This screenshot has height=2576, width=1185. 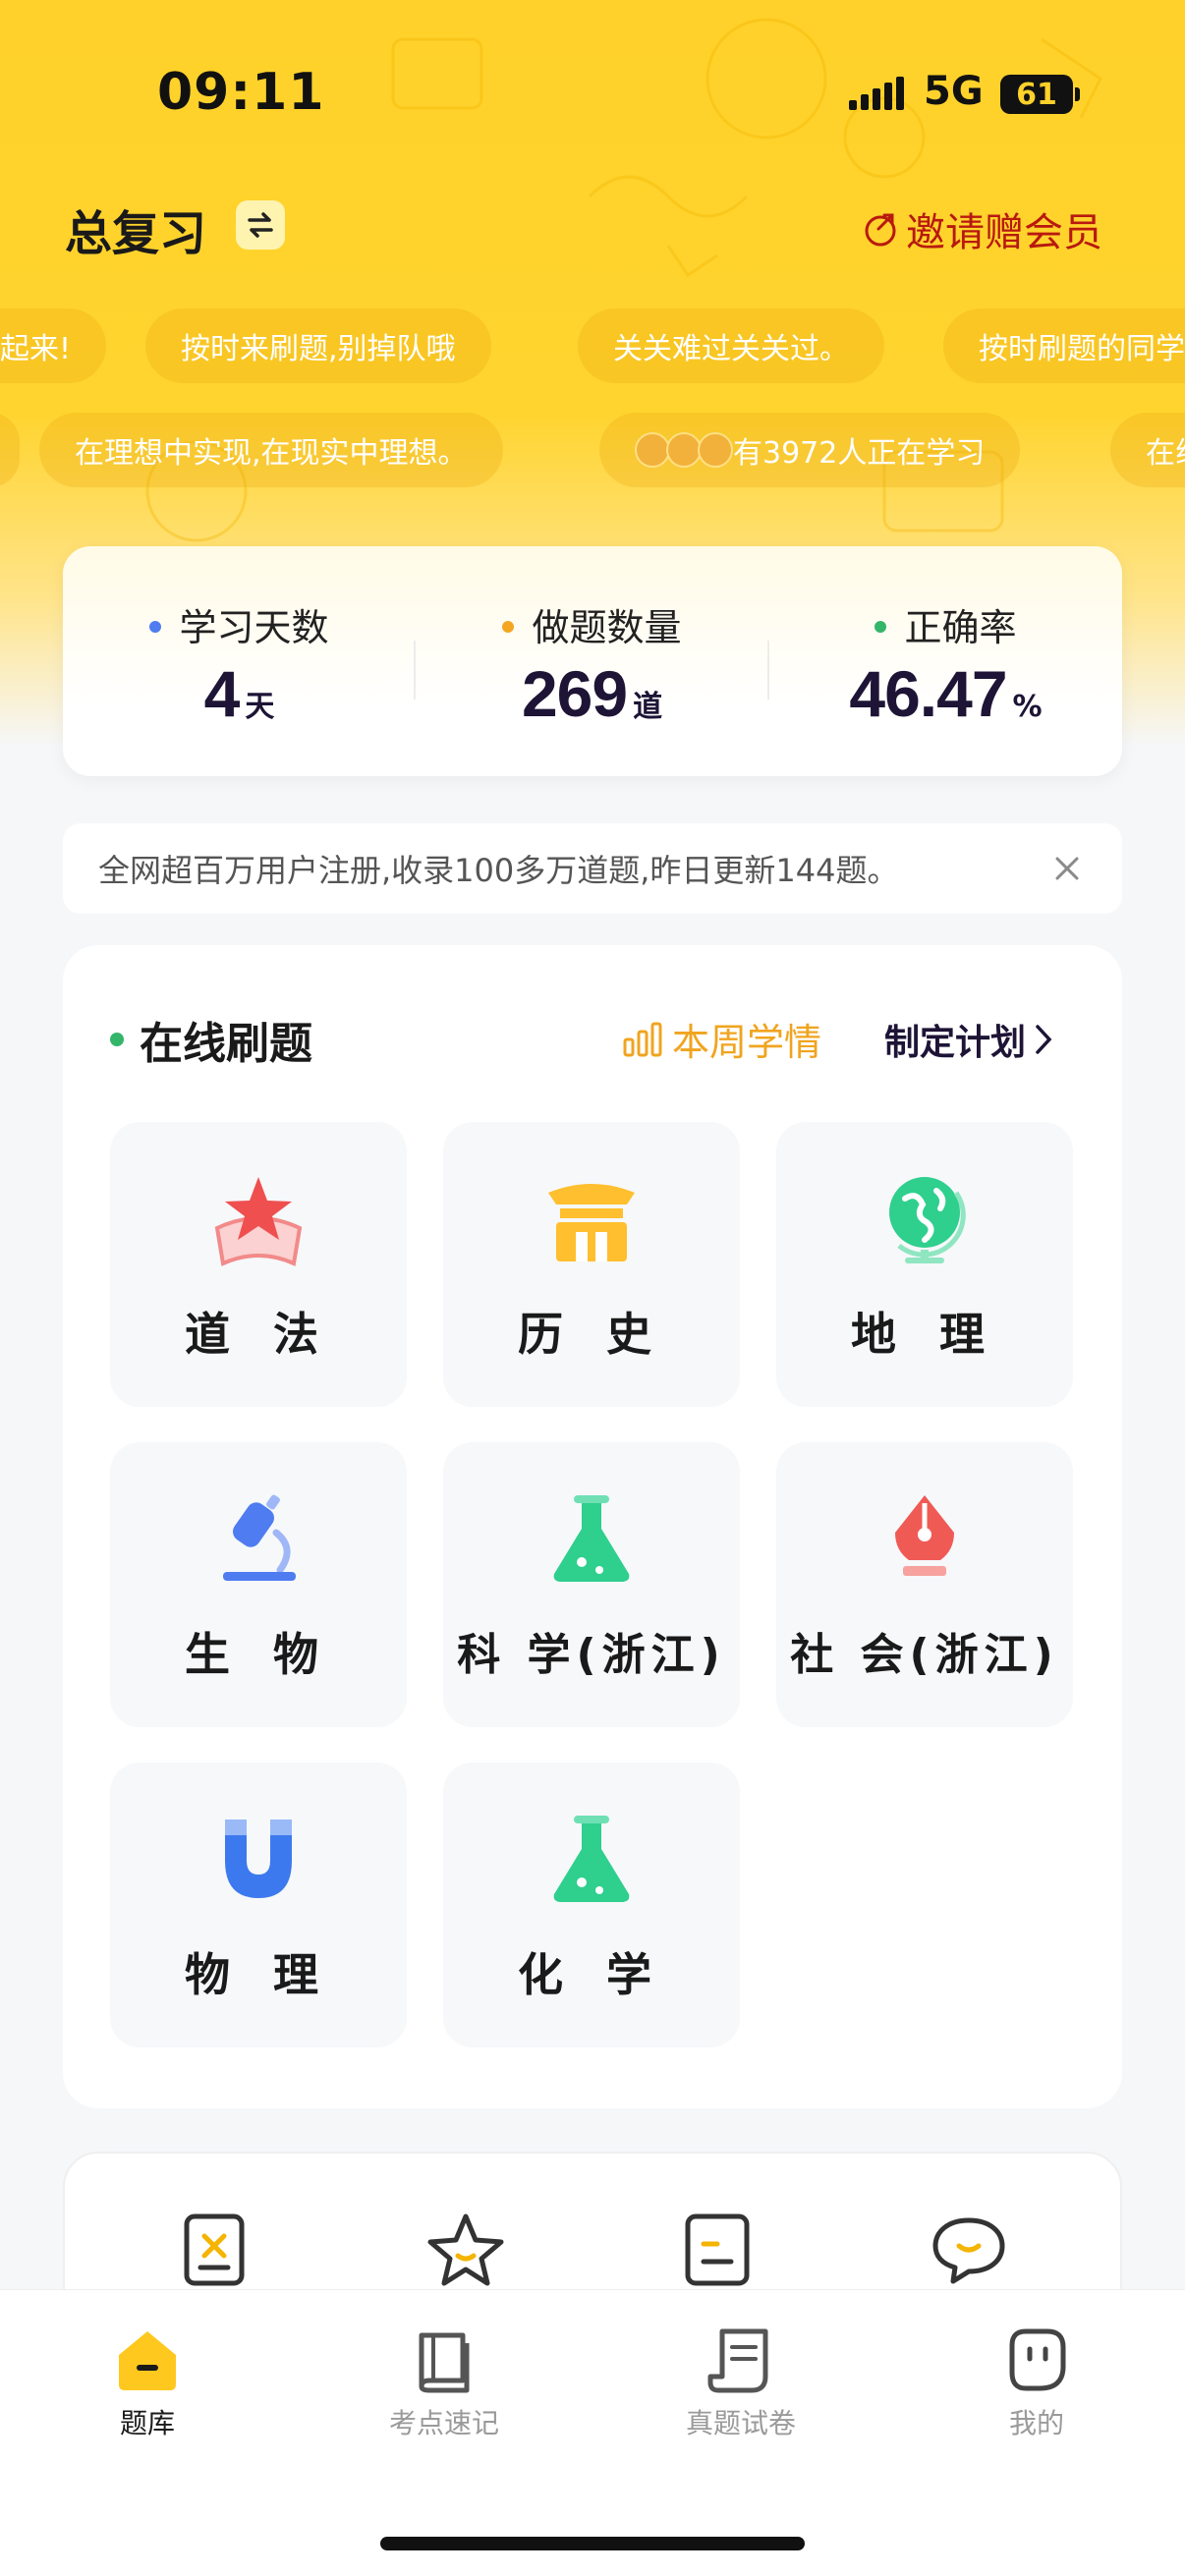 I want to click on section-title: 在线刷题, so click(x=211, y=1039).